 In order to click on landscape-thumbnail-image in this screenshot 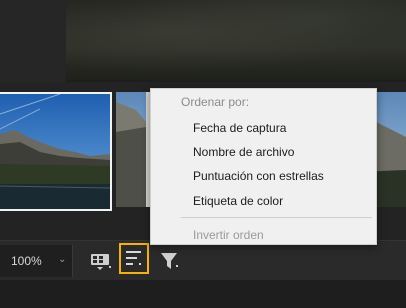, I will do `click(55, 151)`.